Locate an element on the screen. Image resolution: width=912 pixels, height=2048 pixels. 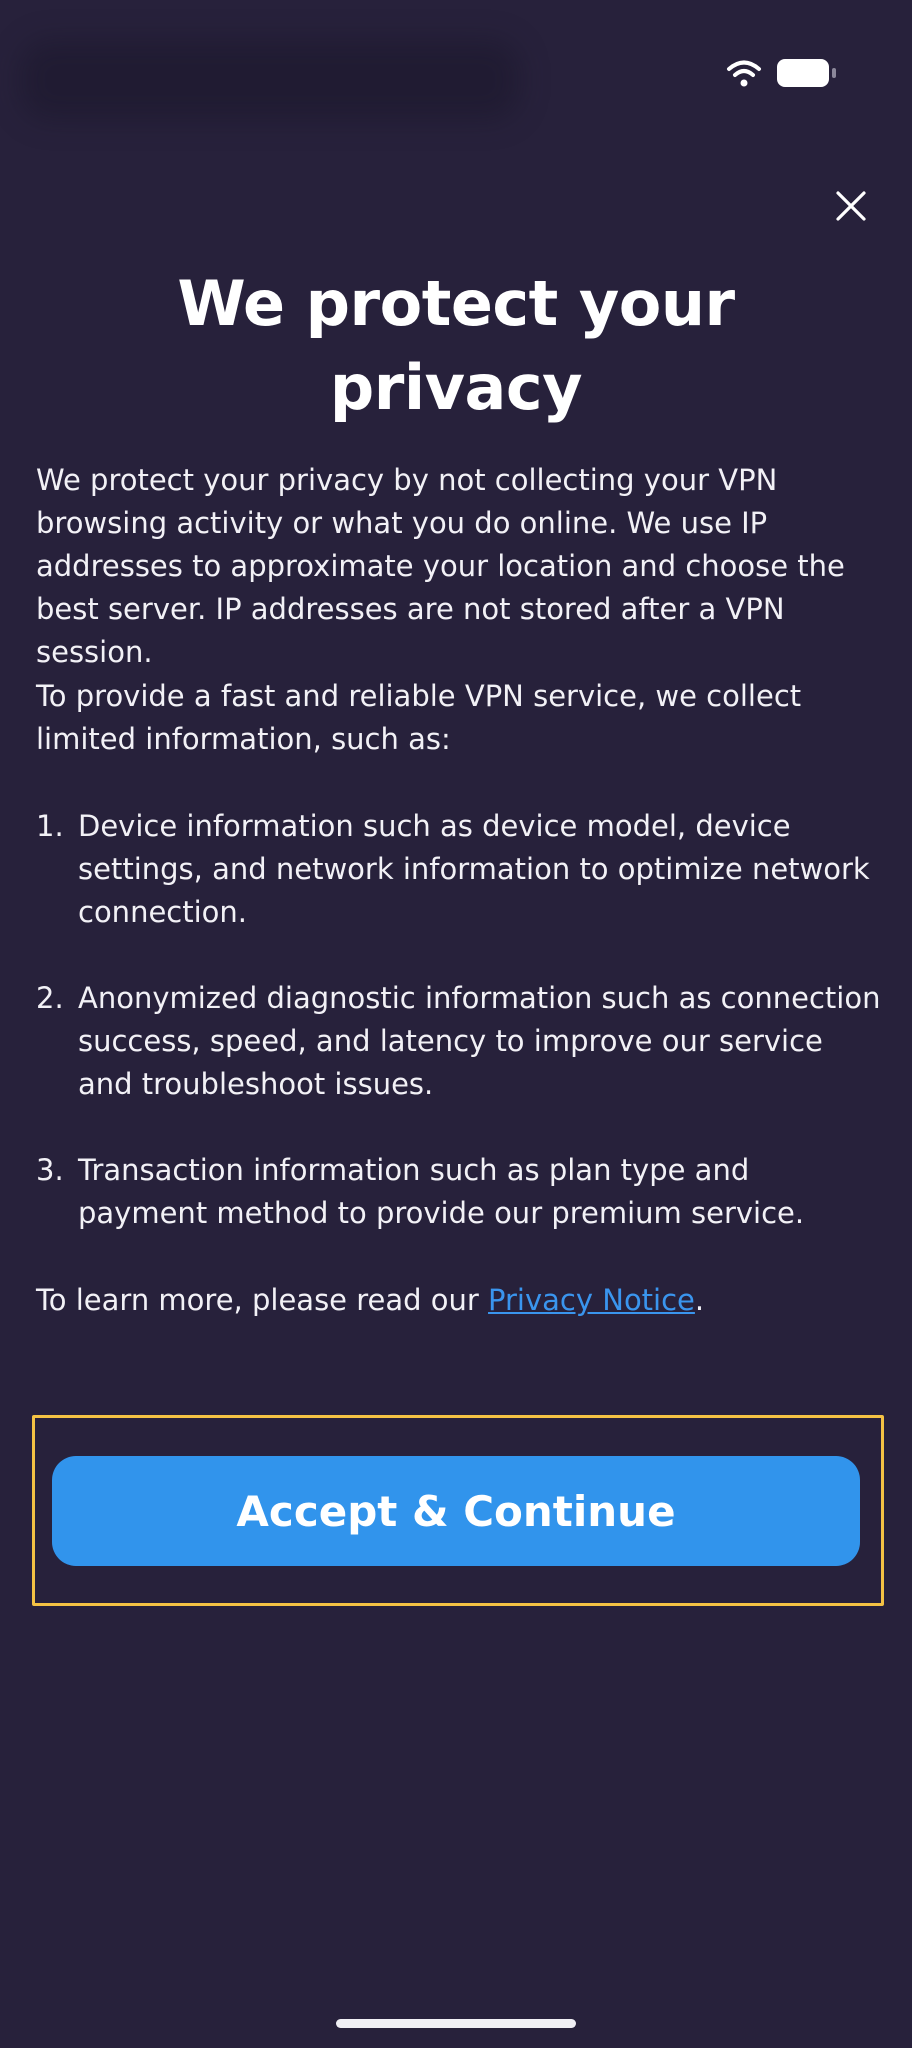
close-button is located at coordinates (851, 208).